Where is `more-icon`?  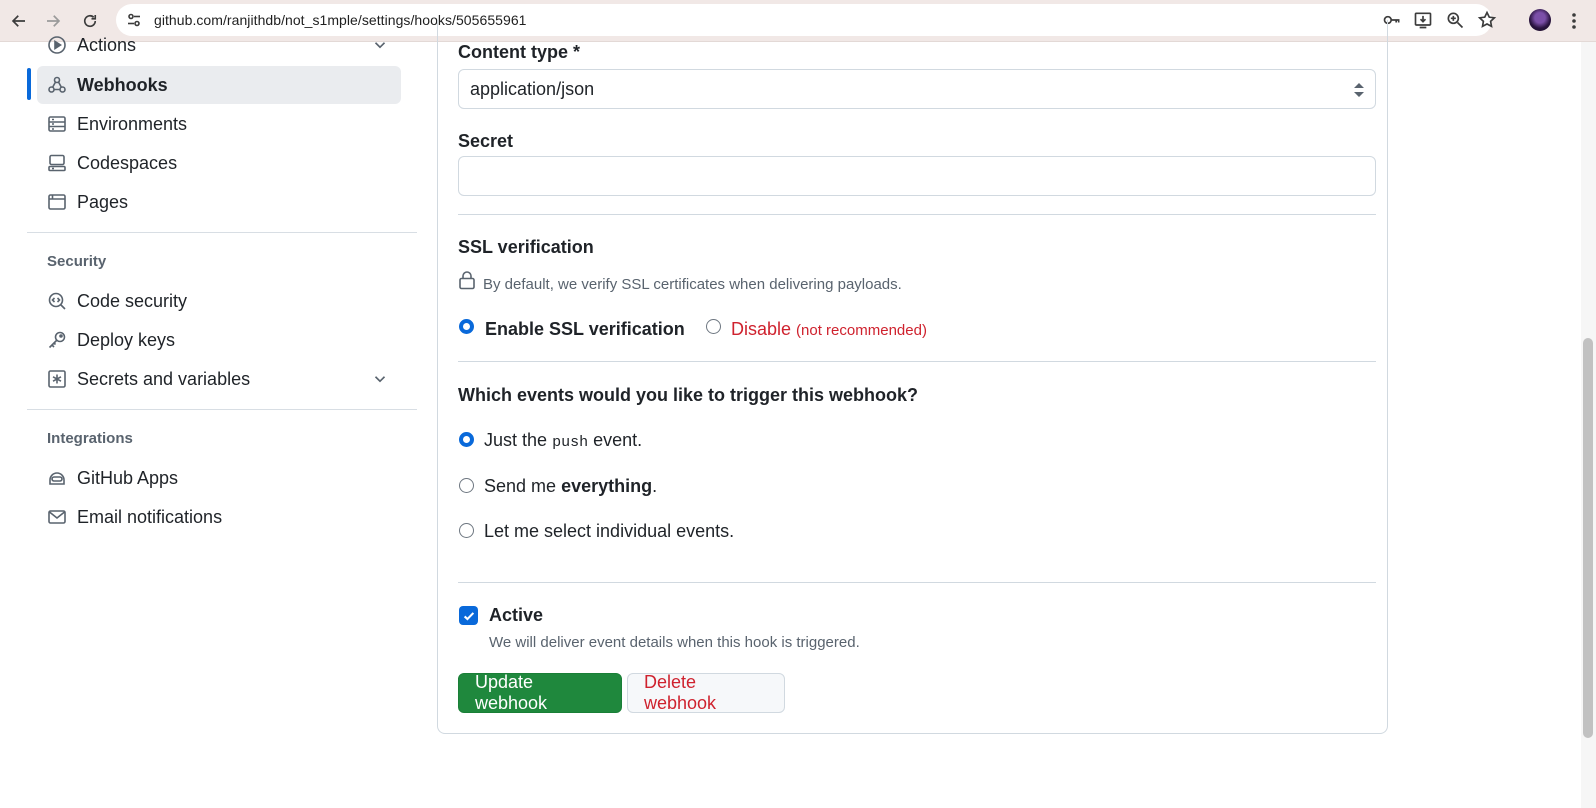 more-icon is located at coordinates (1574, 21).